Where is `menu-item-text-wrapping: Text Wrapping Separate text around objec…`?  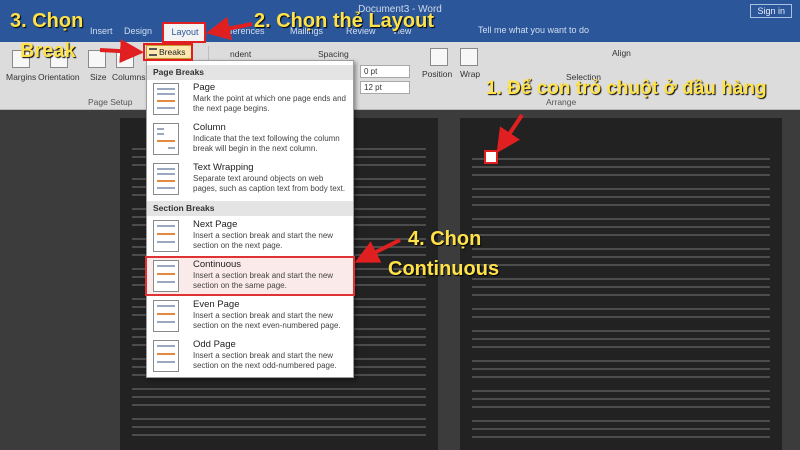
menu-item-text-wrapping: Text Wrapping Separate text around objec… is located at coordinates (250, 181).